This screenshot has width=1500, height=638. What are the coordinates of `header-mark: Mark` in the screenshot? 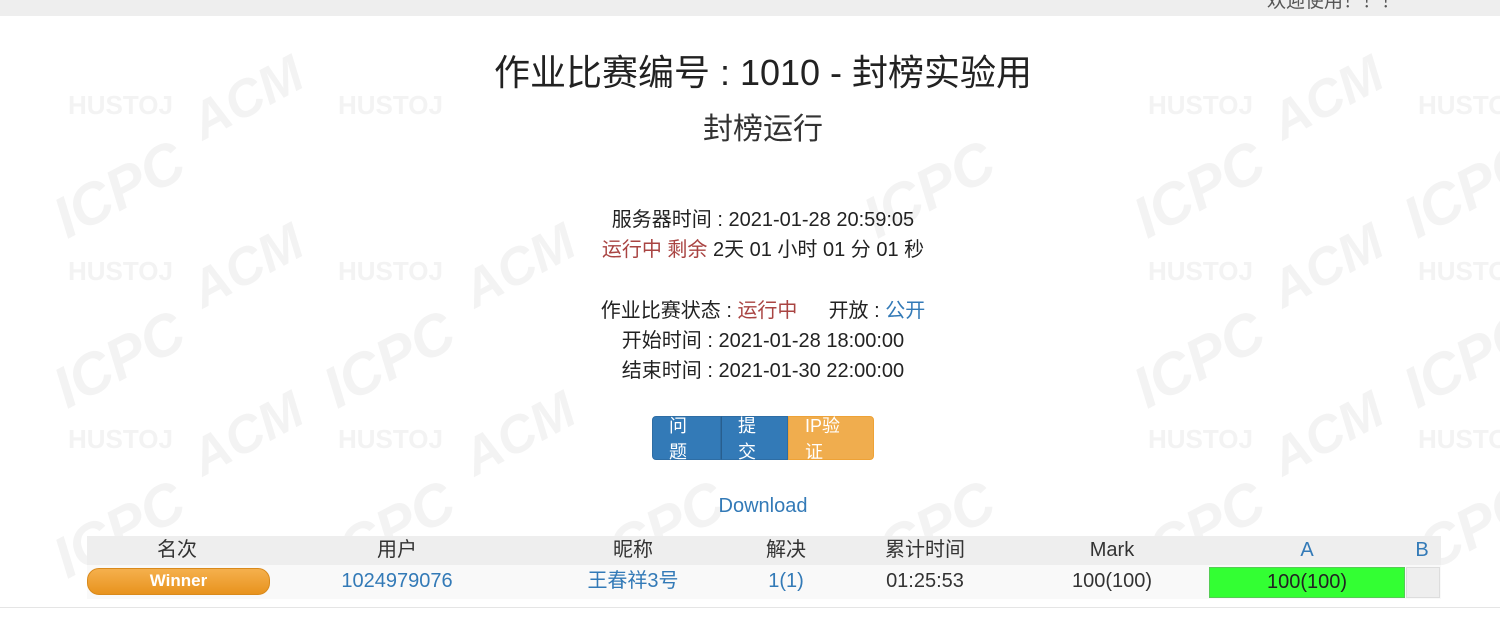 It's located at (1112, 550).